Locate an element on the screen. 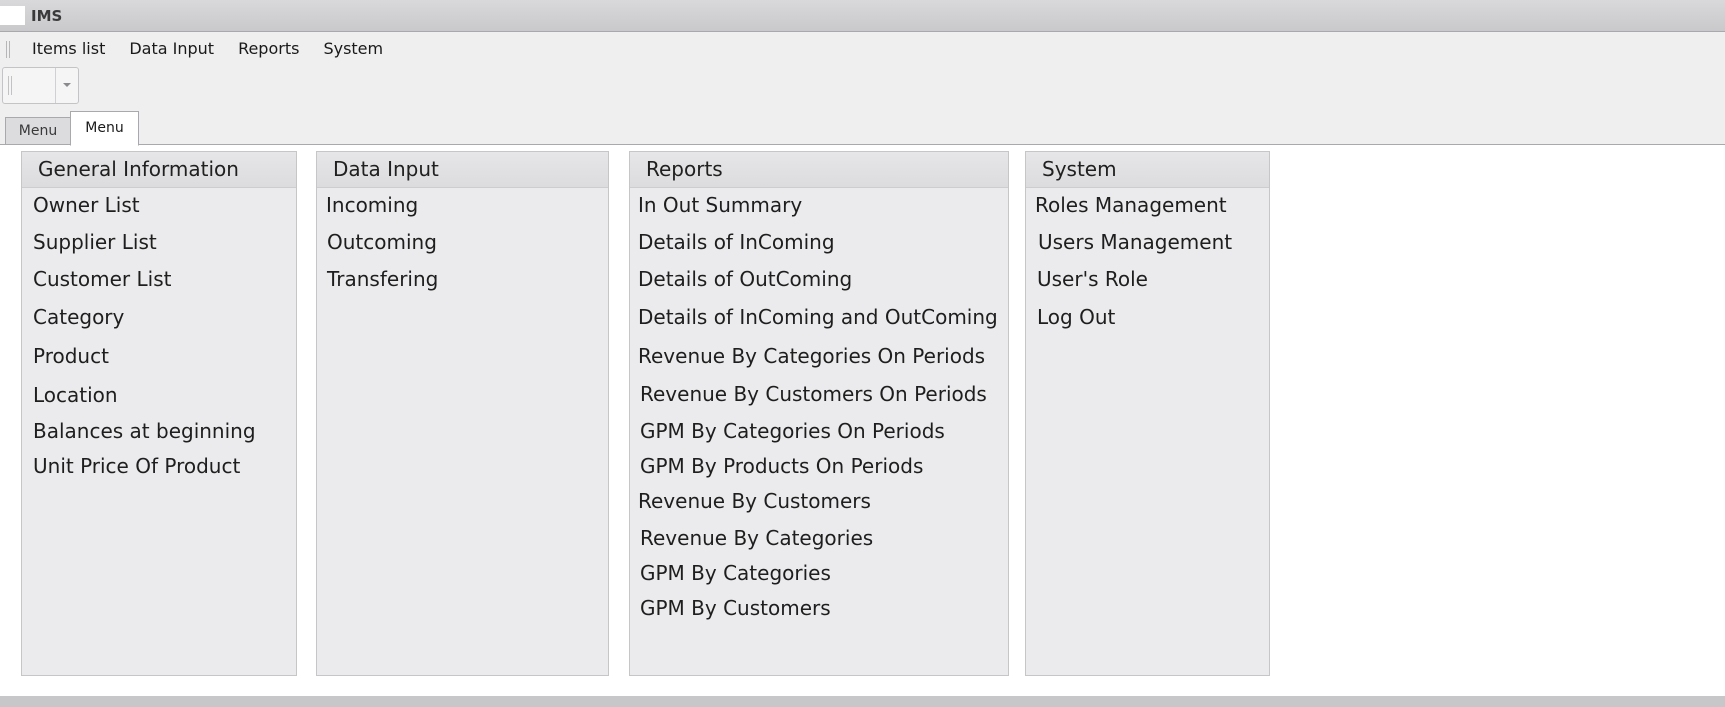 This screenshot has height=707, width=1725. chevron-down-icon is located at coordinates (66, 85).